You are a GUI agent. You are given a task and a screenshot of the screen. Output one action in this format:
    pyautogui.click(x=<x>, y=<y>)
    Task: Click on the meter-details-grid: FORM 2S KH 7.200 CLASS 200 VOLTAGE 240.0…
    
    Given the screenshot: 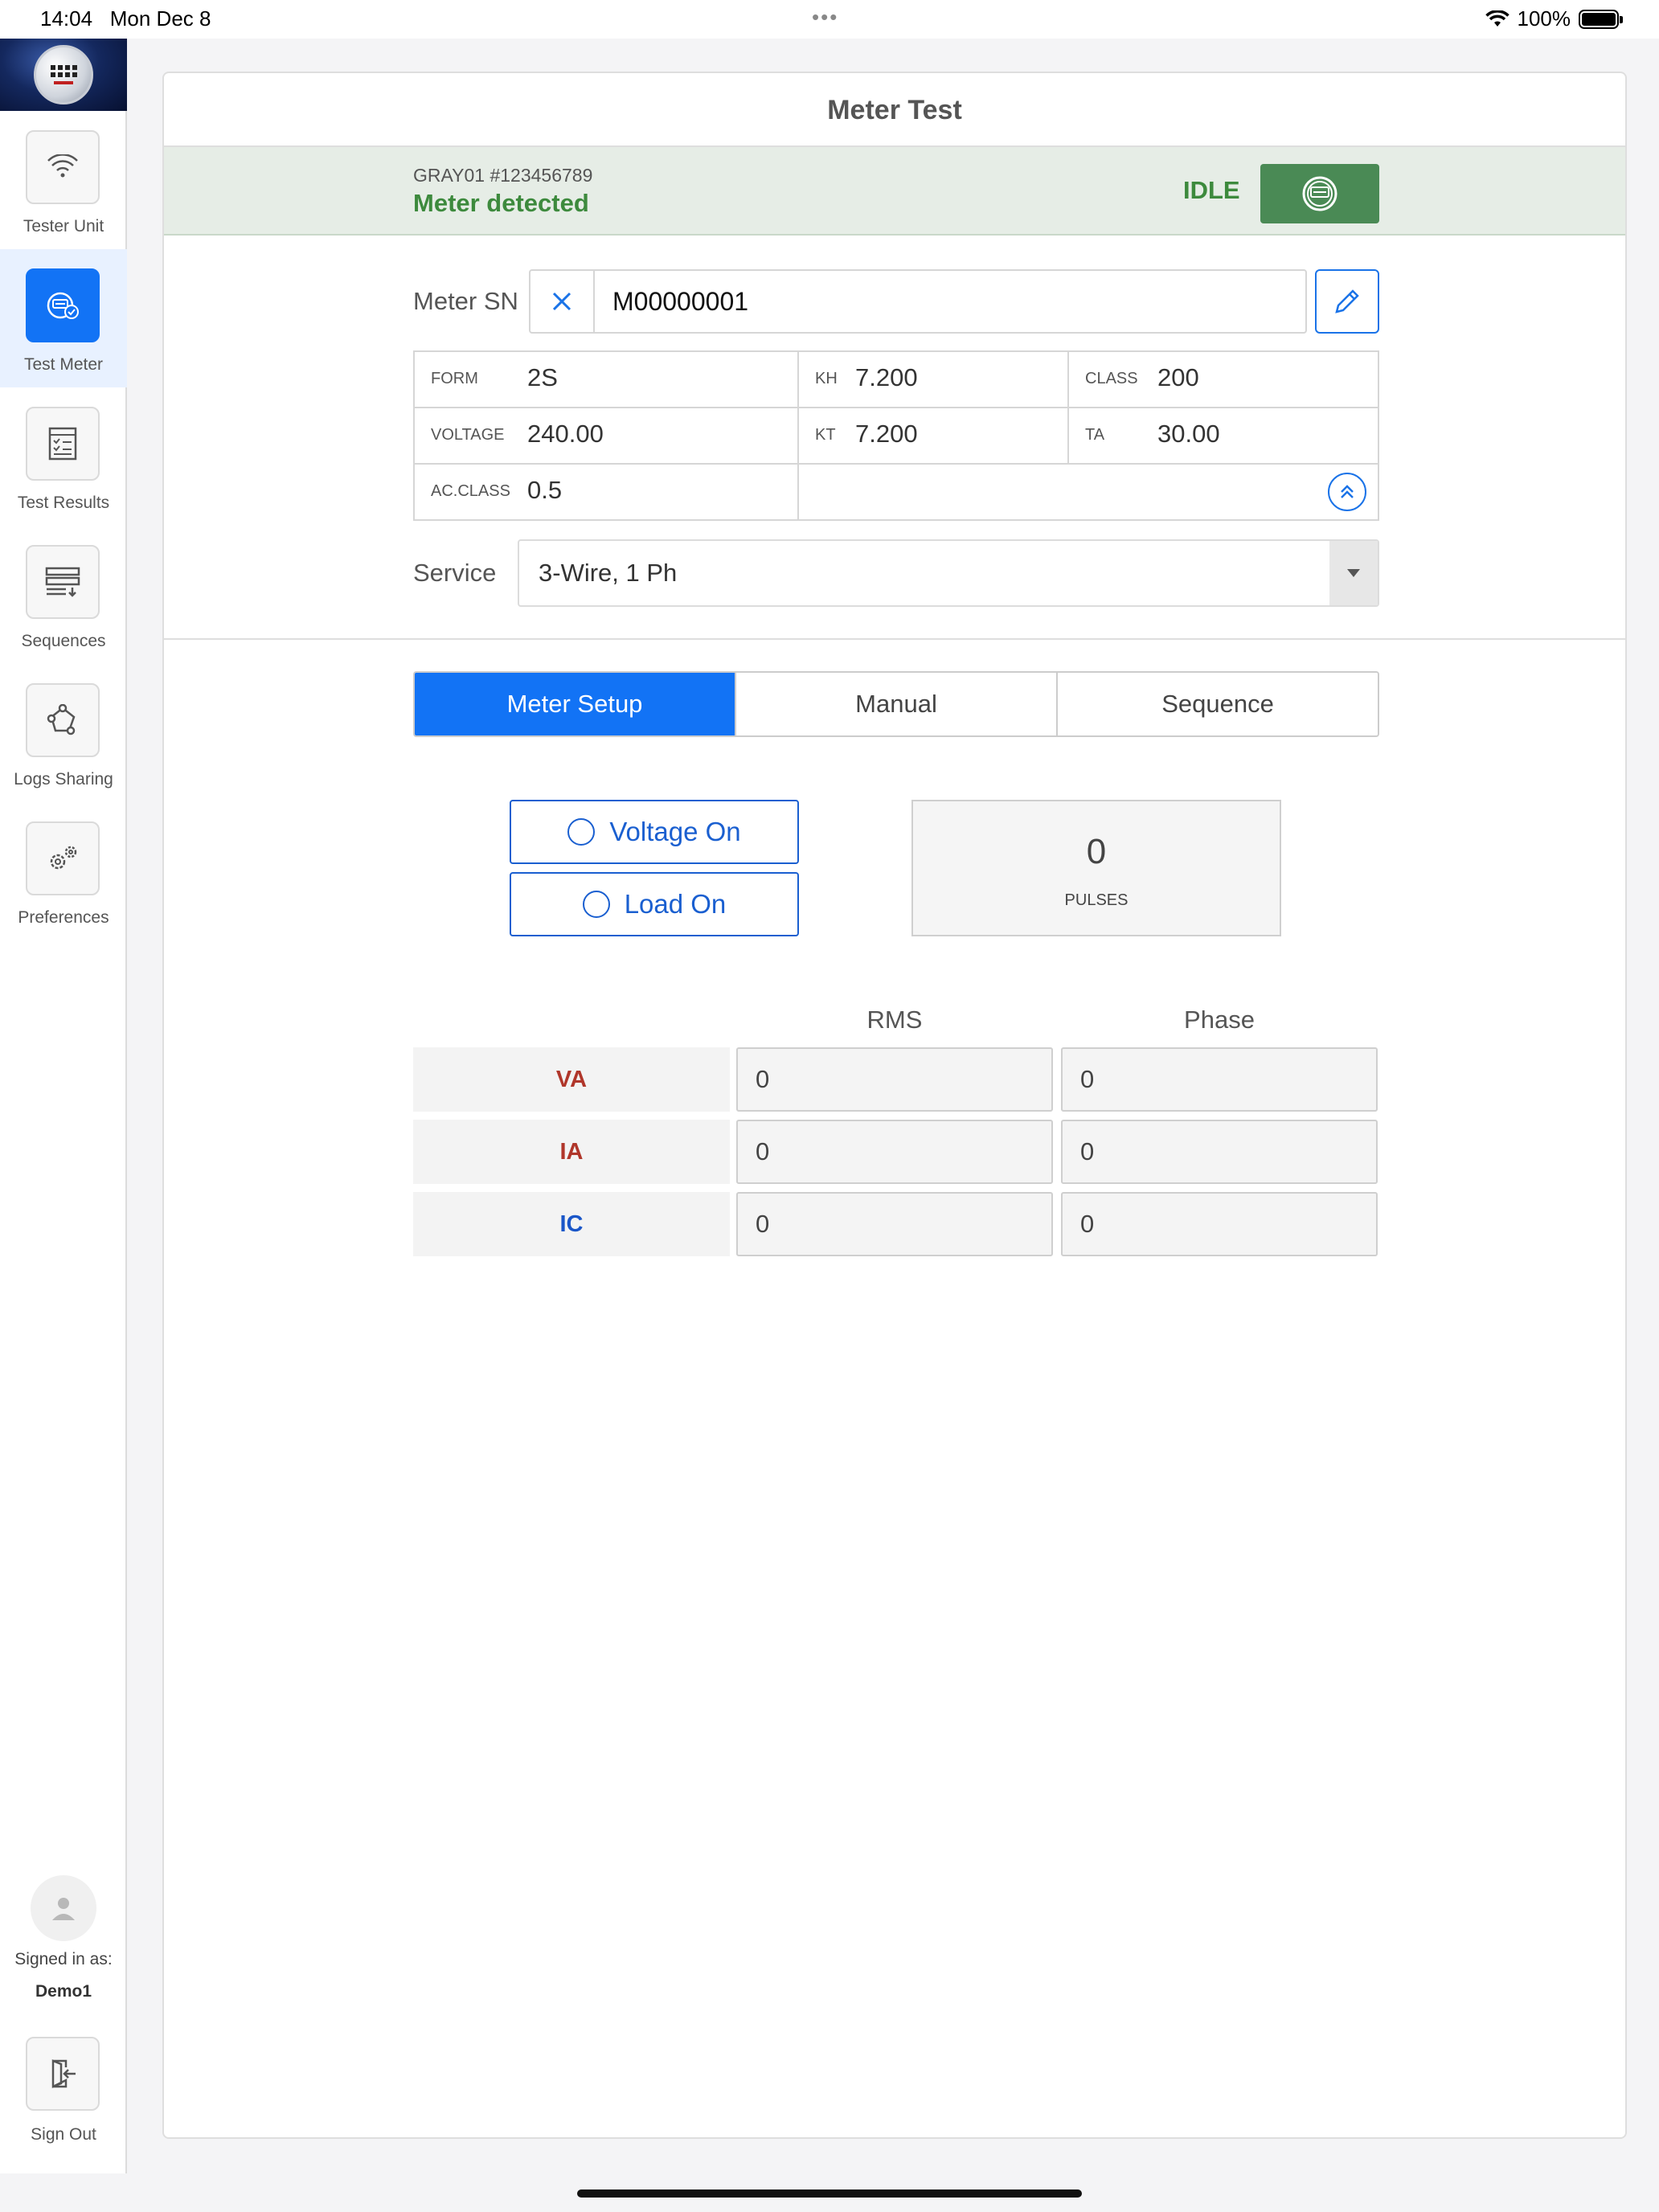 What is the action you would take?
    pyautogui.click(x=896, y=435)
    